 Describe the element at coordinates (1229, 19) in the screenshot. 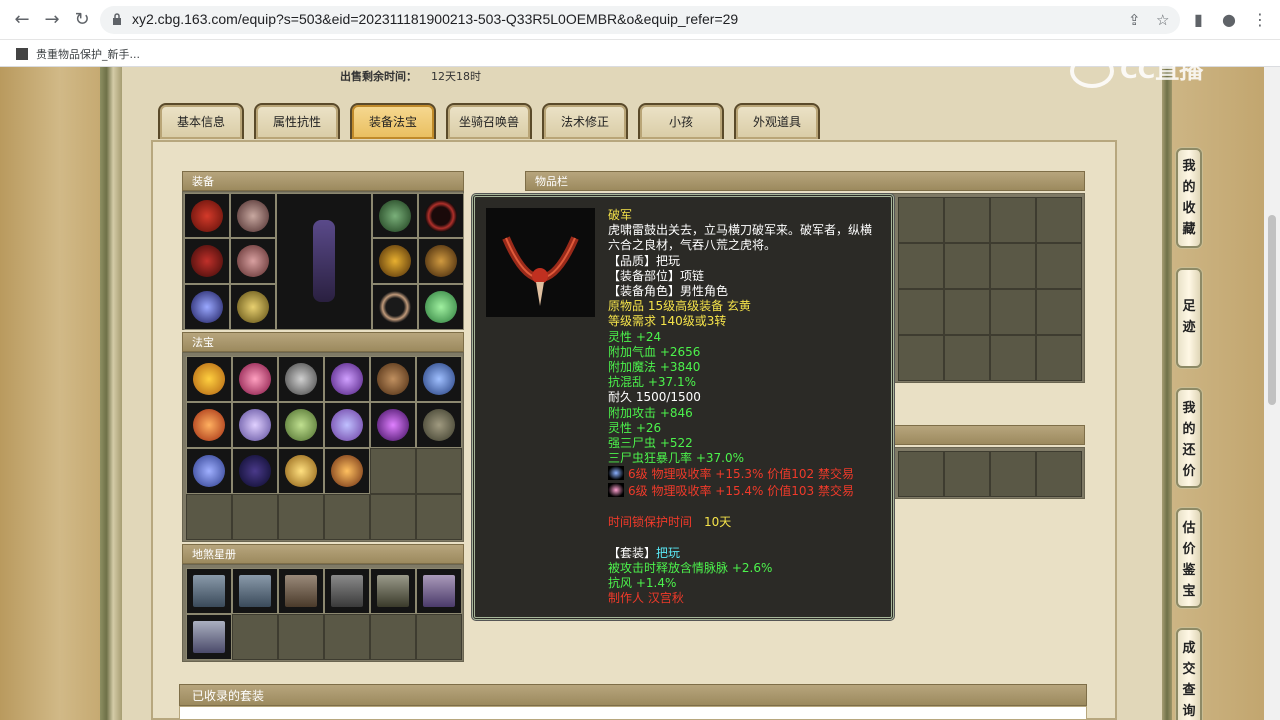

I see `profile-icon: ●` at that location.